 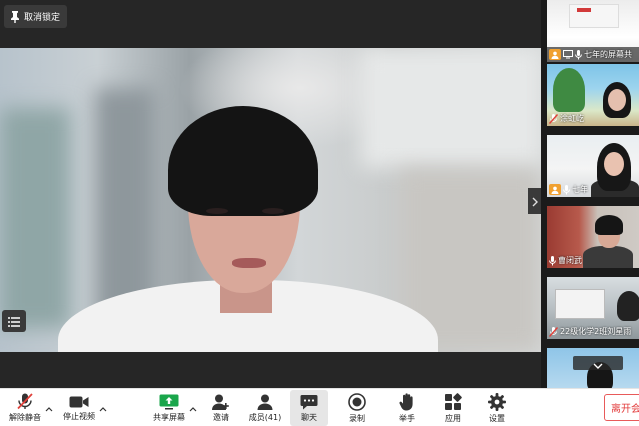 What do you see at coordinates (450, 108) in the screenshot?
I see `background-sky` at bounding box center [450, 108].